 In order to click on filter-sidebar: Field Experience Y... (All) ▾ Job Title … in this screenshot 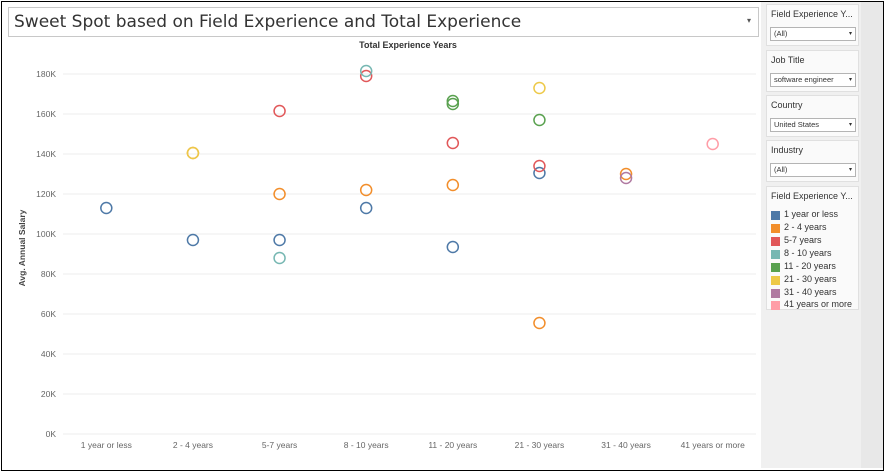, I will do `click(811, 235)`.